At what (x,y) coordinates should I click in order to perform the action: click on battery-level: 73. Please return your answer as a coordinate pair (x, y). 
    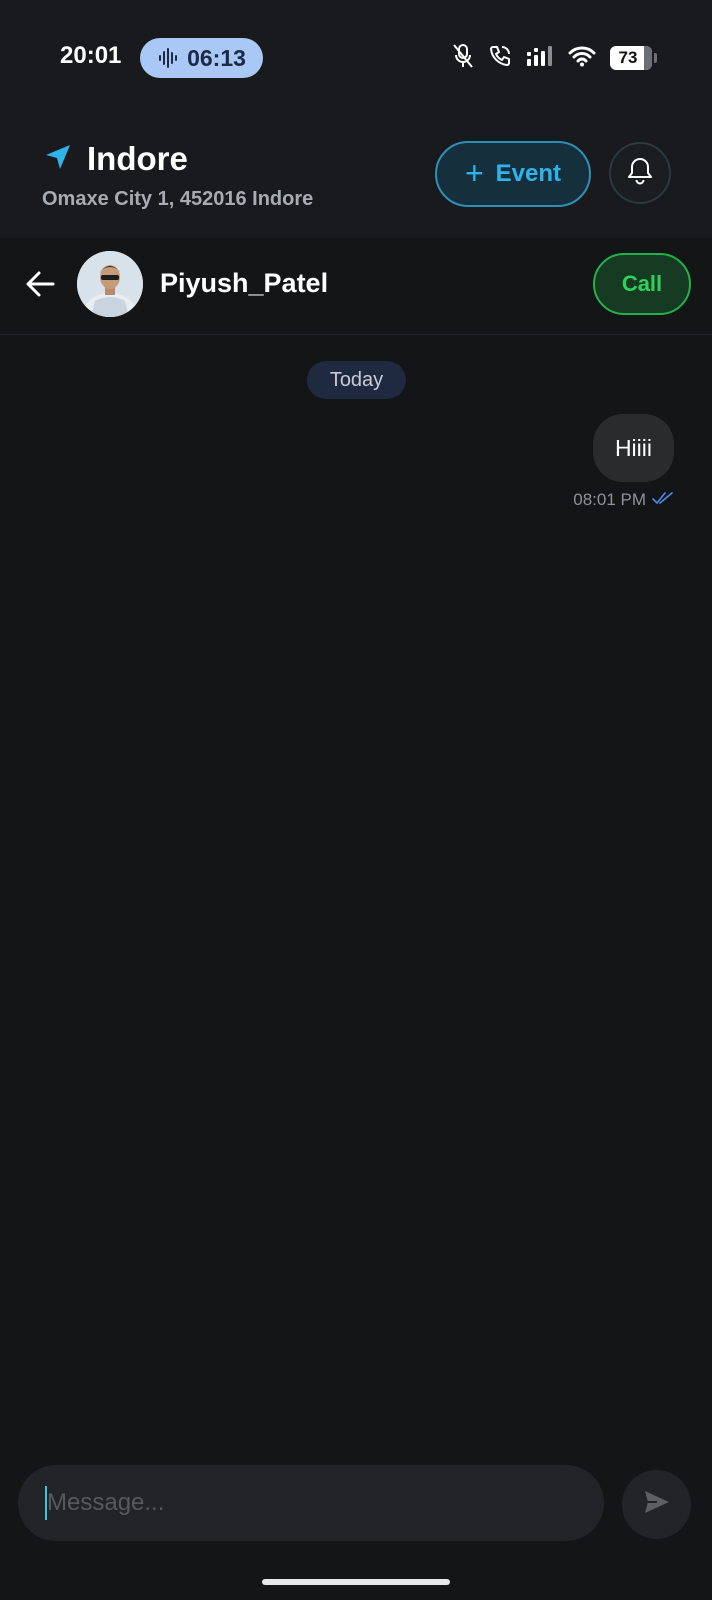
    Looking at the image, I should click on (628, 57).